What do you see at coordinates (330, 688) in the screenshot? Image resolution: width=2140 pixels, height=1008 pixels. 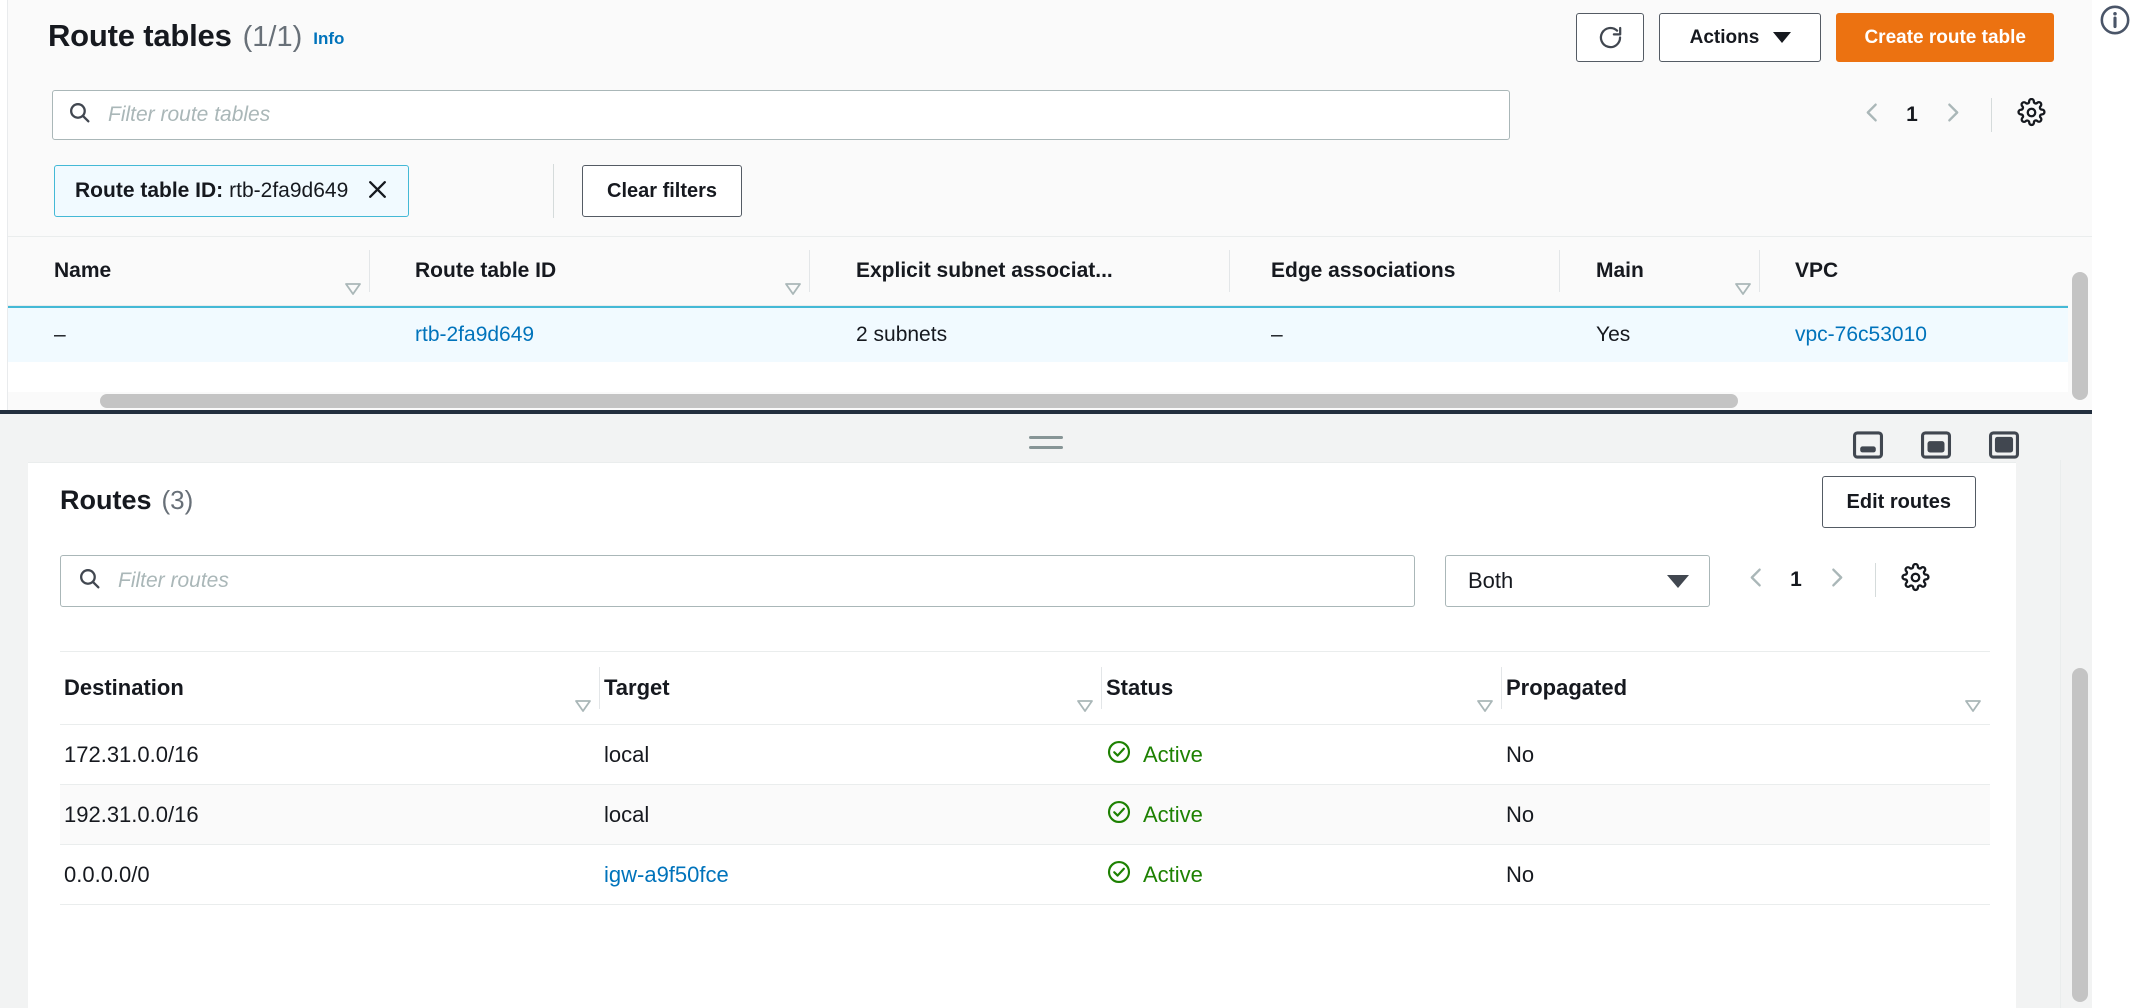 I see `routes-column-header-destination: Destination` at bounding box center [330, 688].